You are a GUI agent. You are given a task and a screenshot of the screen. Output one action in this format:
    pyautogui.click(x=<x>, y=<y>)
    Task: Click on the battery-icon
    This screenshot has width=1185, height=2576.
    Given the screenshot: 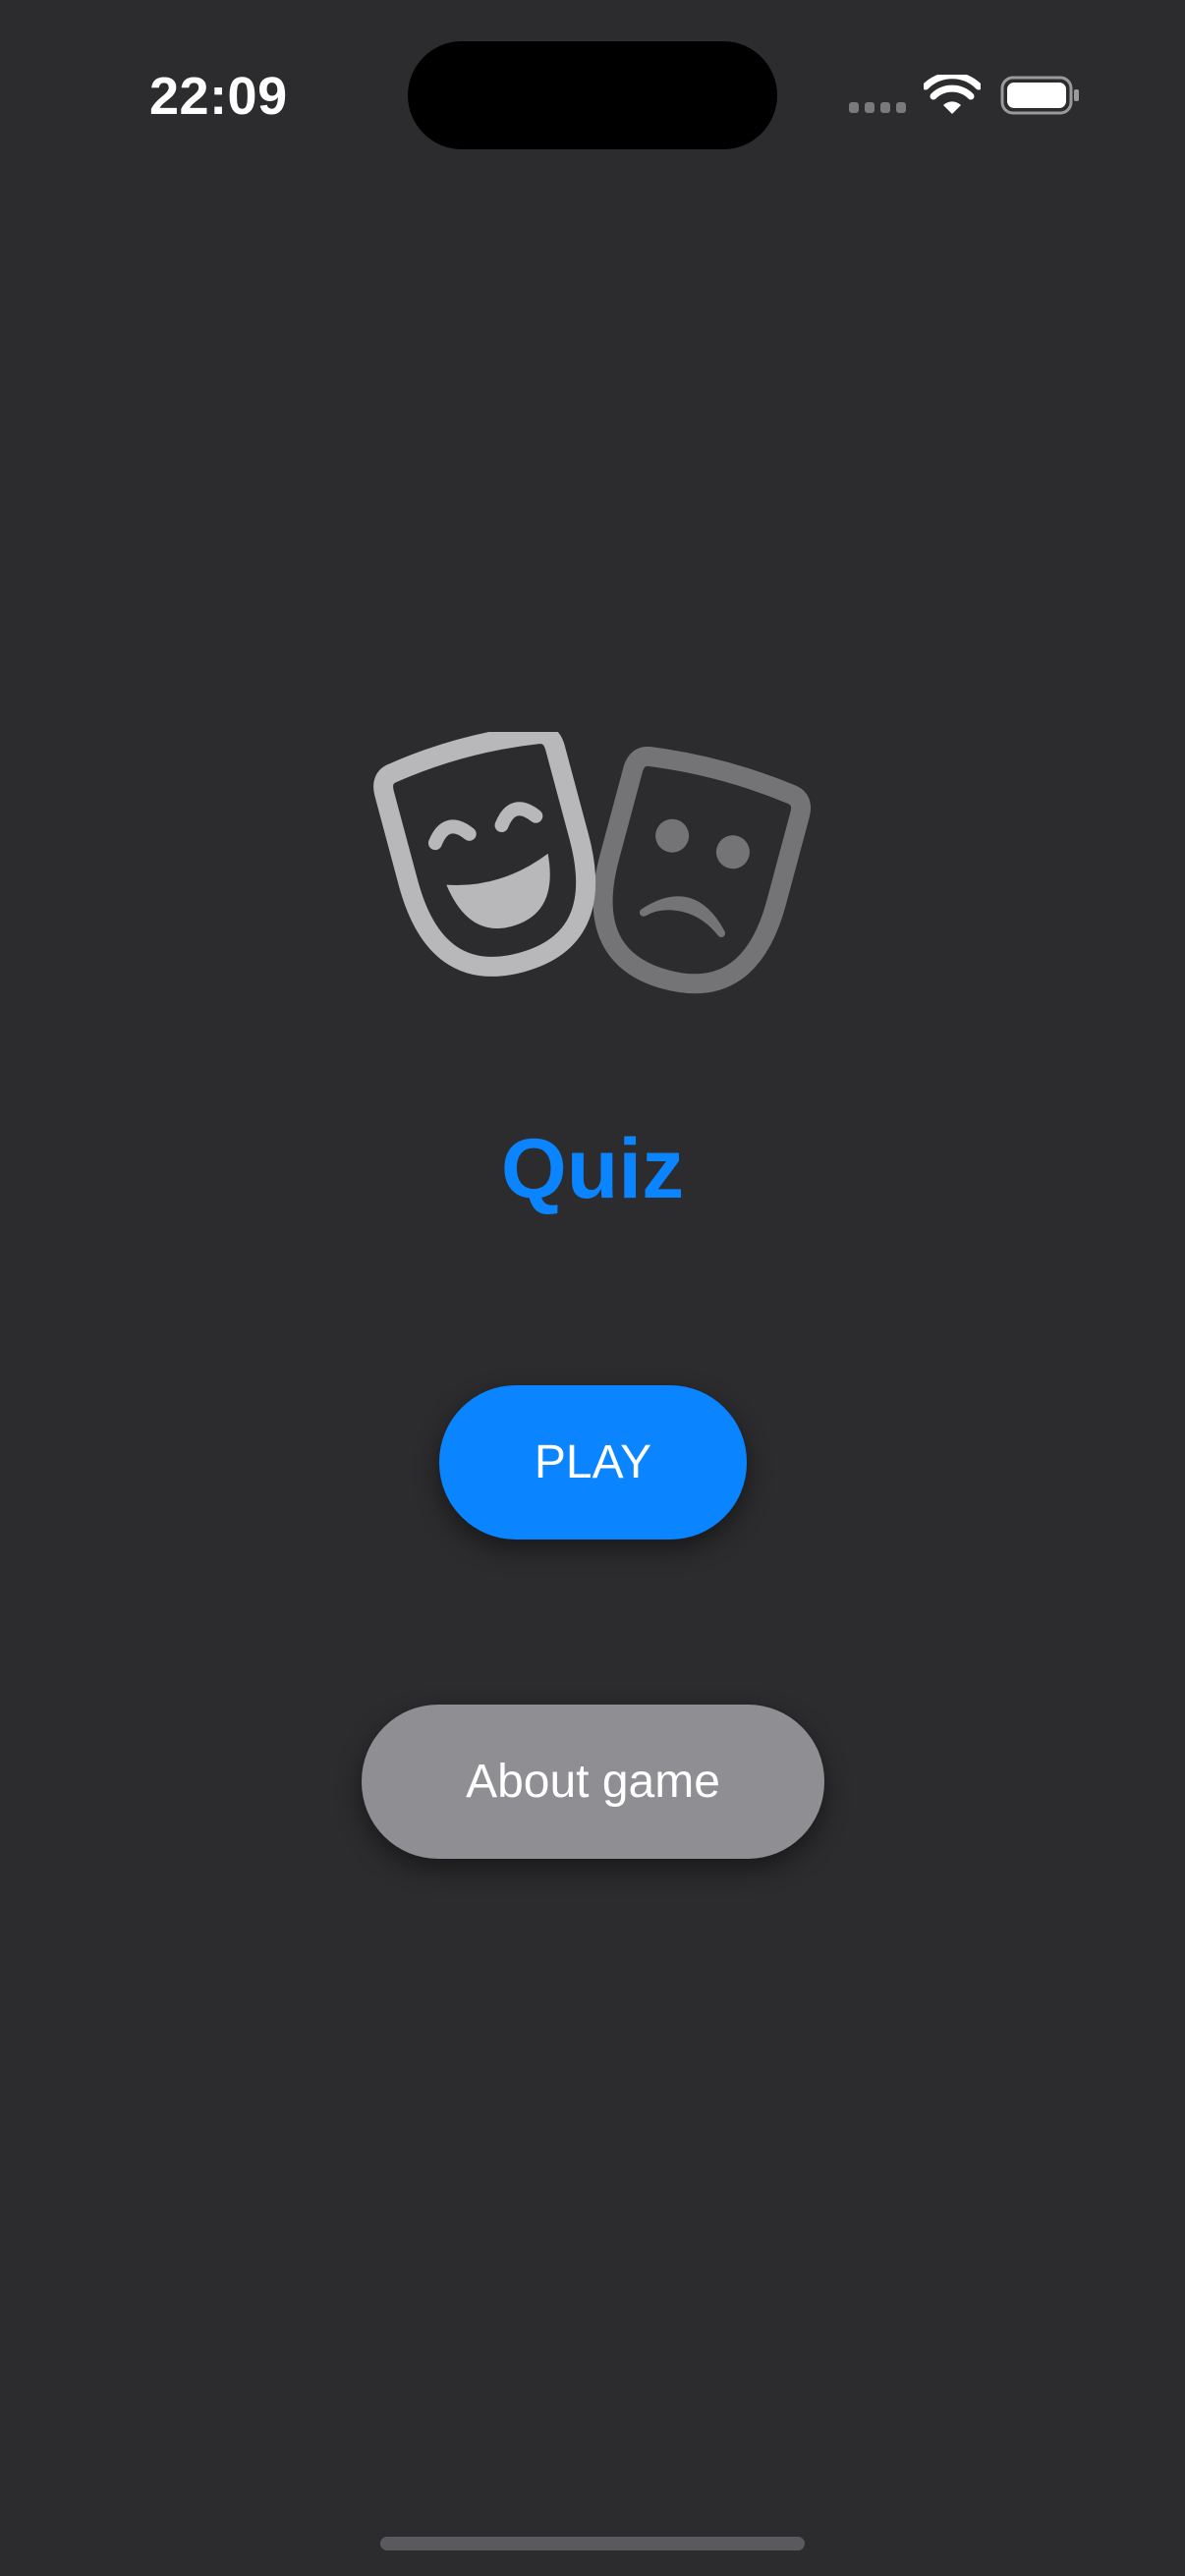 What is the action you would take?
    pyautogui.click(x=1040, y=95)
    